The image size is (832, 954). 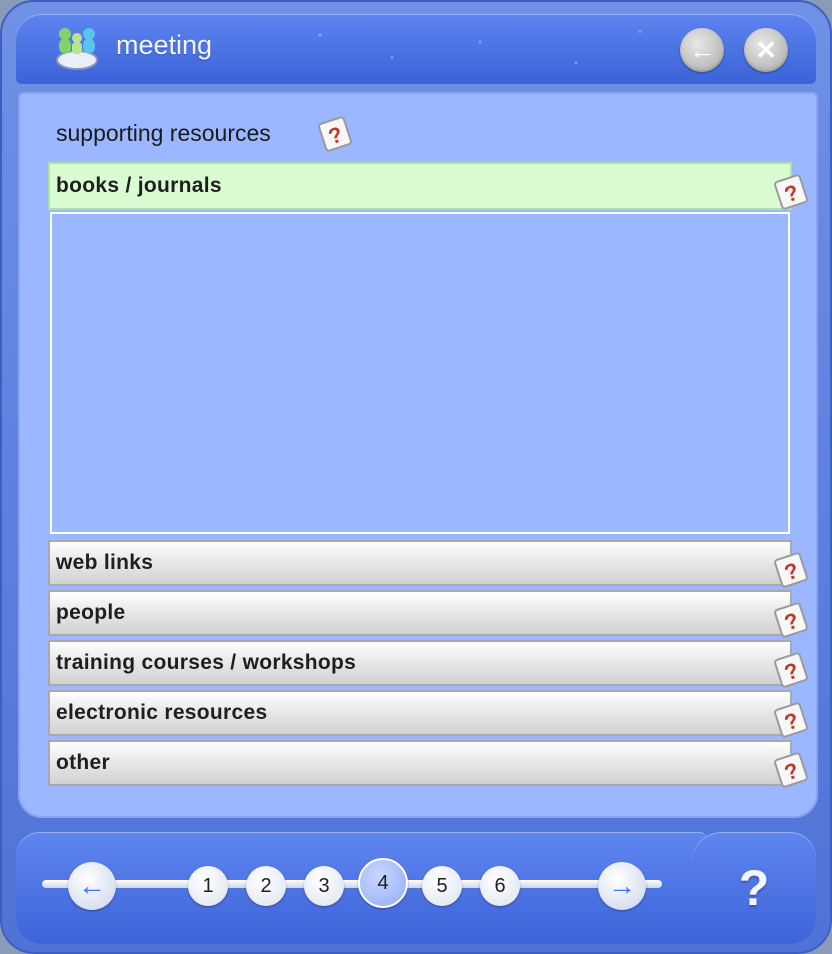 What do you see at coordinates (352, 884) in the screenshot?
I see `pagination-track` at bounding box center [352, 884].